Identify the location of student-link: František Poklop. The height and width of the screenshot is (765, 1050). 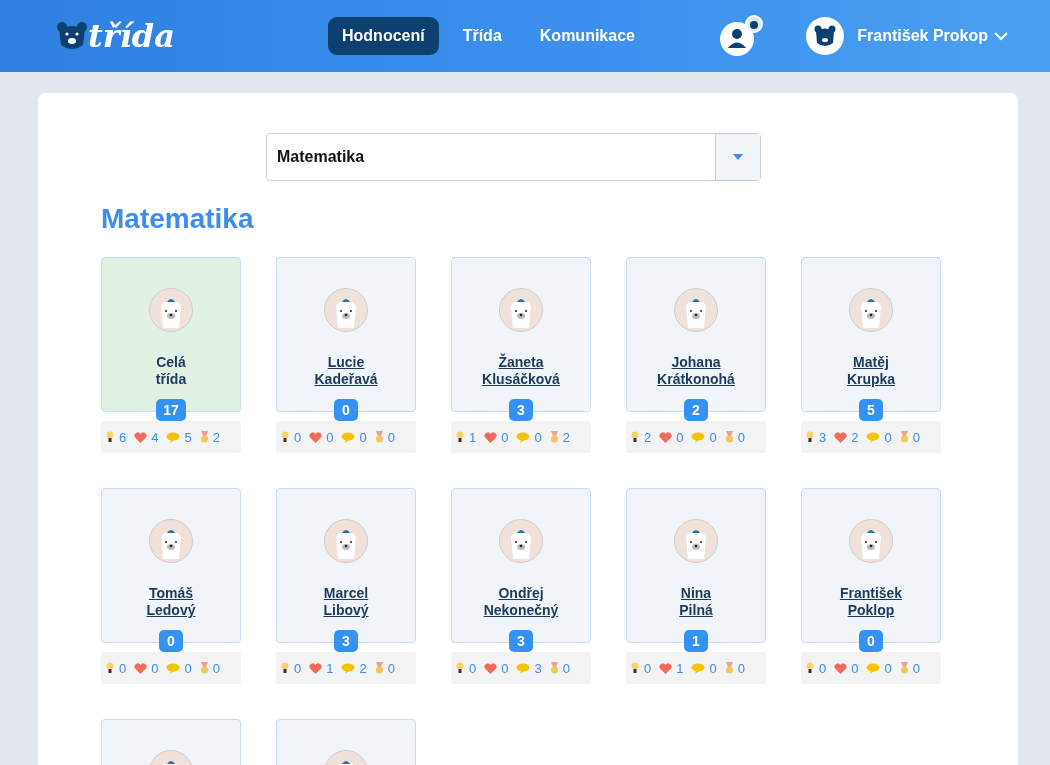
(871, 602).